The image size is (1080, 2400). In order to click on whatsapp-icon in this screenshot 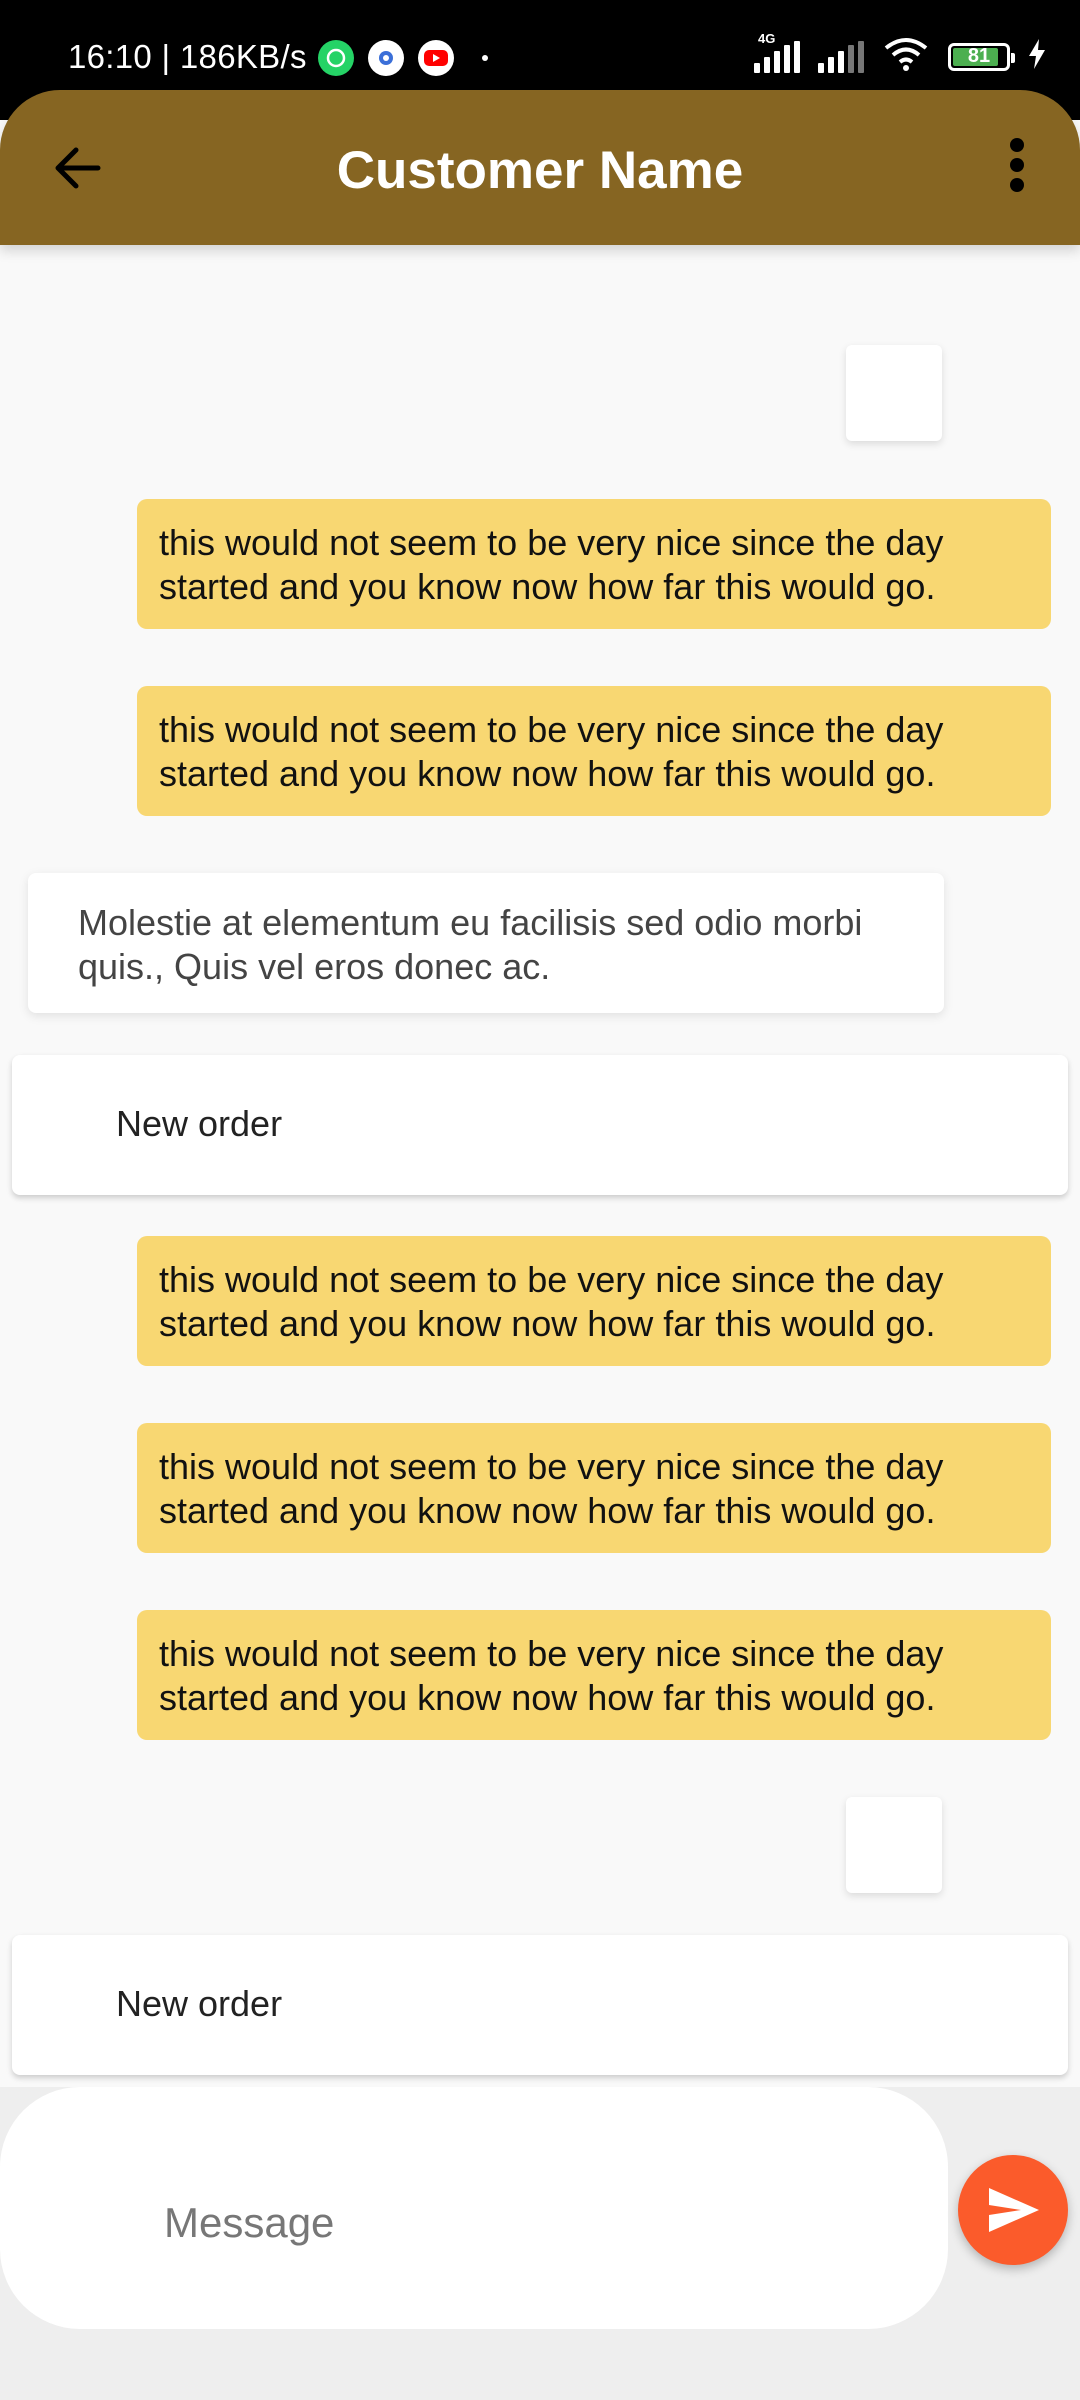, I will do `click(336, 58)`.